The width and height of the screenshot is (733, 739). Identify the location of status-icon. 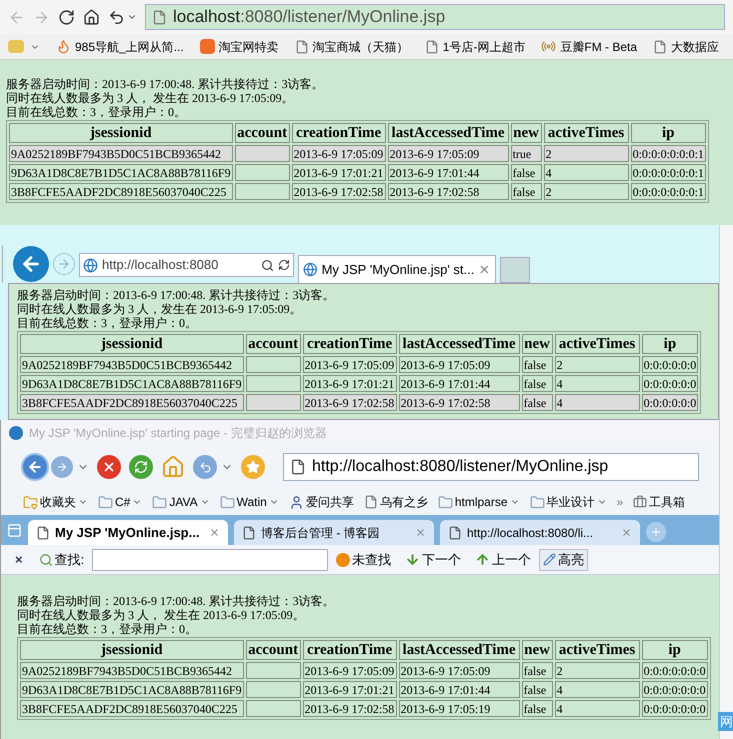
(343, 559).